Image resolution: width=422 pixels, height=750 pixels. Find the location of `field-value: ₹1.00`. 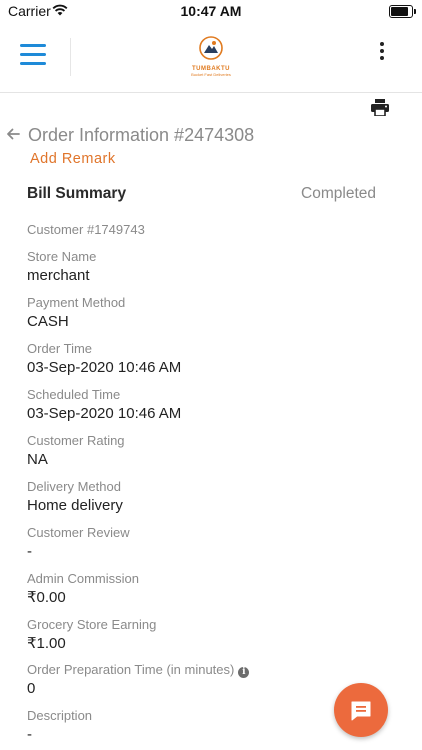

field-value: ₹1.00 is located at coordinates (46, 643).